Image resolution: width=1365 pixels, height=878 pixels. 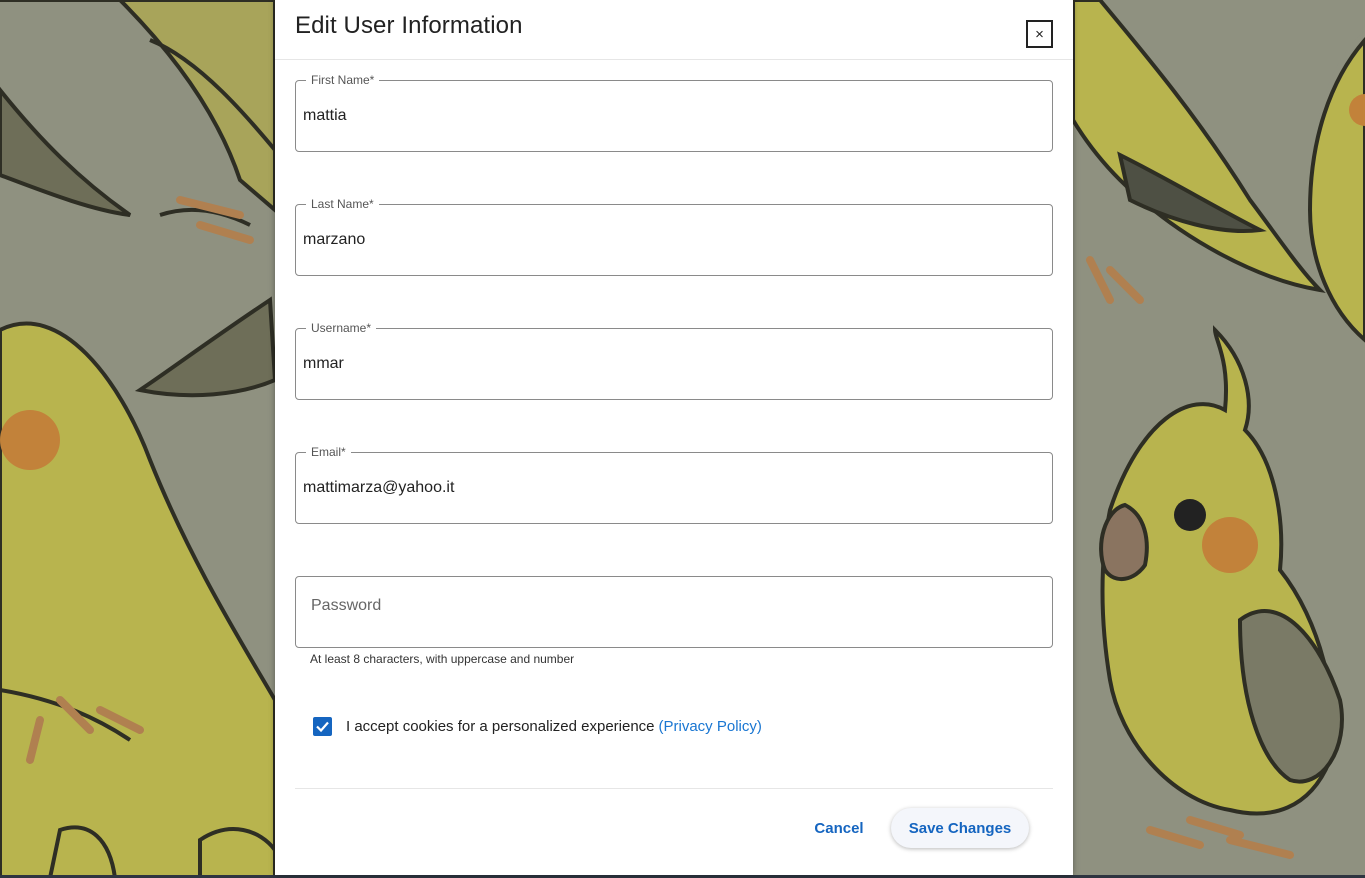 I want to click on first-name-input: mattia, so click(x=325, y=116).